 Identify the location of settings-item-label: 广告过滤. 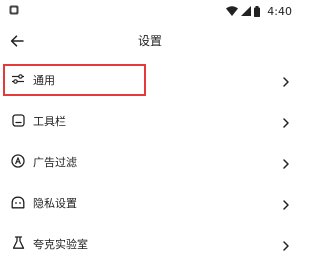
(55, 162).